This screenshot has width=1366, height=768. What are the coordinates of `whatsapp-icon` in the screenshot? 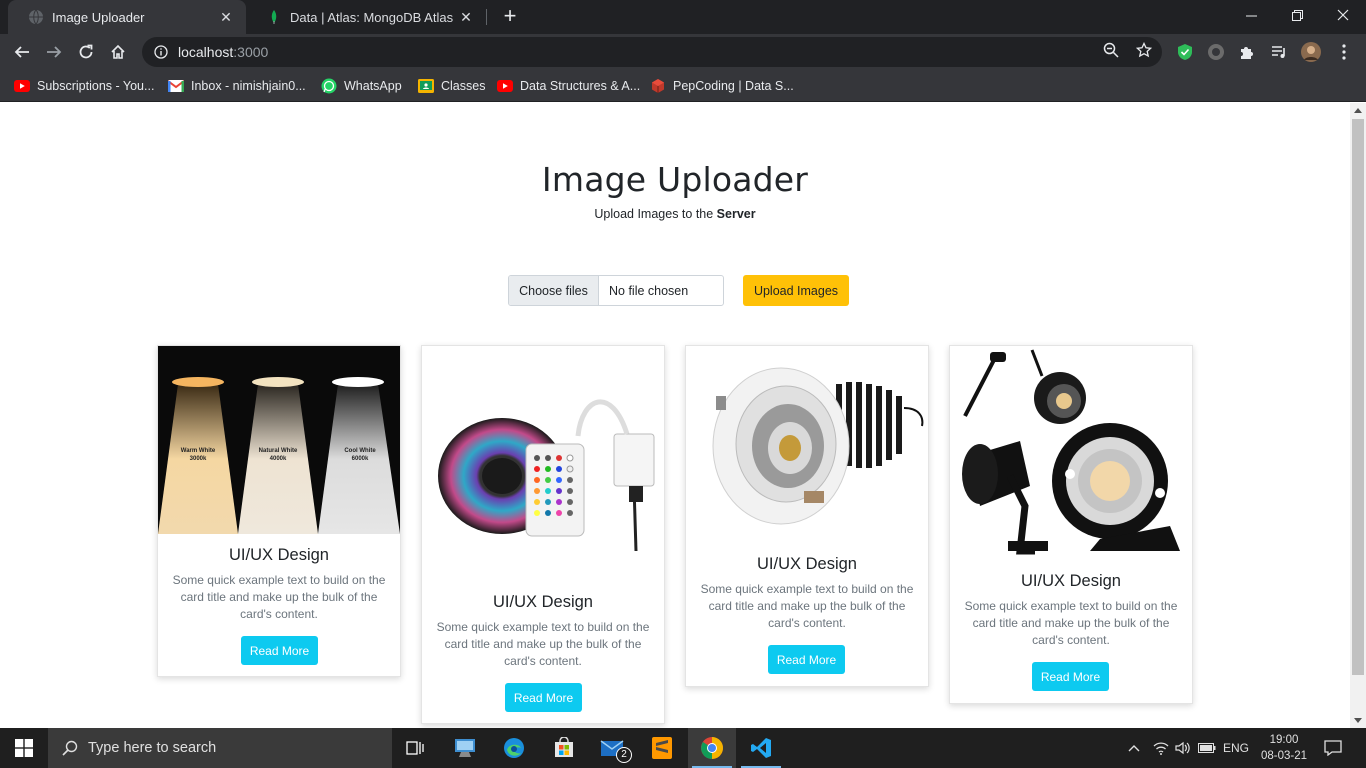 It's located at (329, 86).